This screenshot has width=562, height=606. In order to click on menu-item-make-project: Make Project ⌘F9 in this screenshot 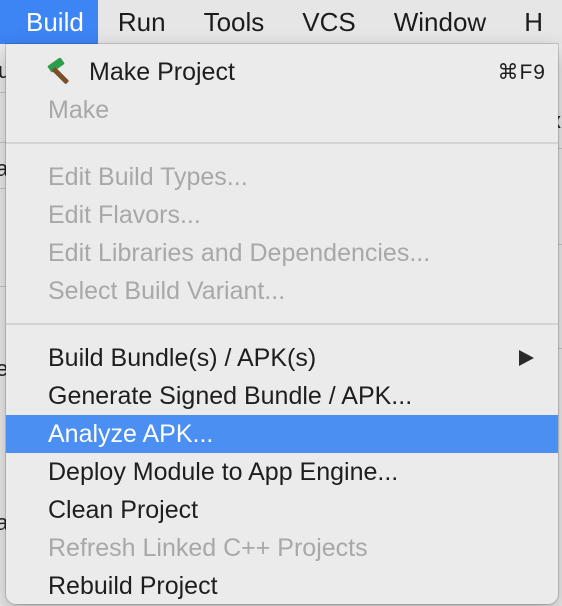, I will do `click(282, 72)`.